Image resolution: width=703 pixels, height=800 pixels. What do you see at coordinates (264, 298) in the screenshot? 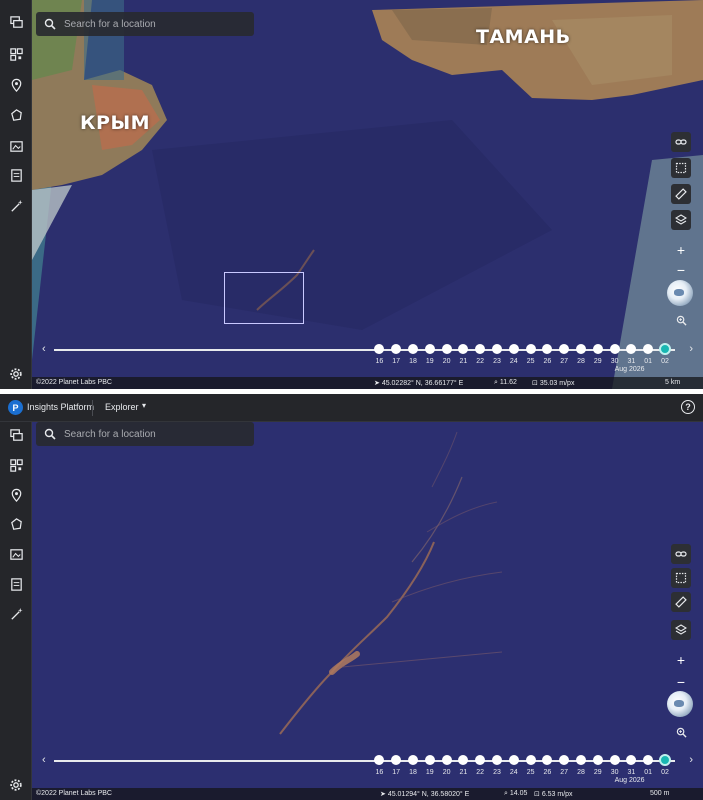
I see `area-of-interest-box` at bounding box center [264, 298].